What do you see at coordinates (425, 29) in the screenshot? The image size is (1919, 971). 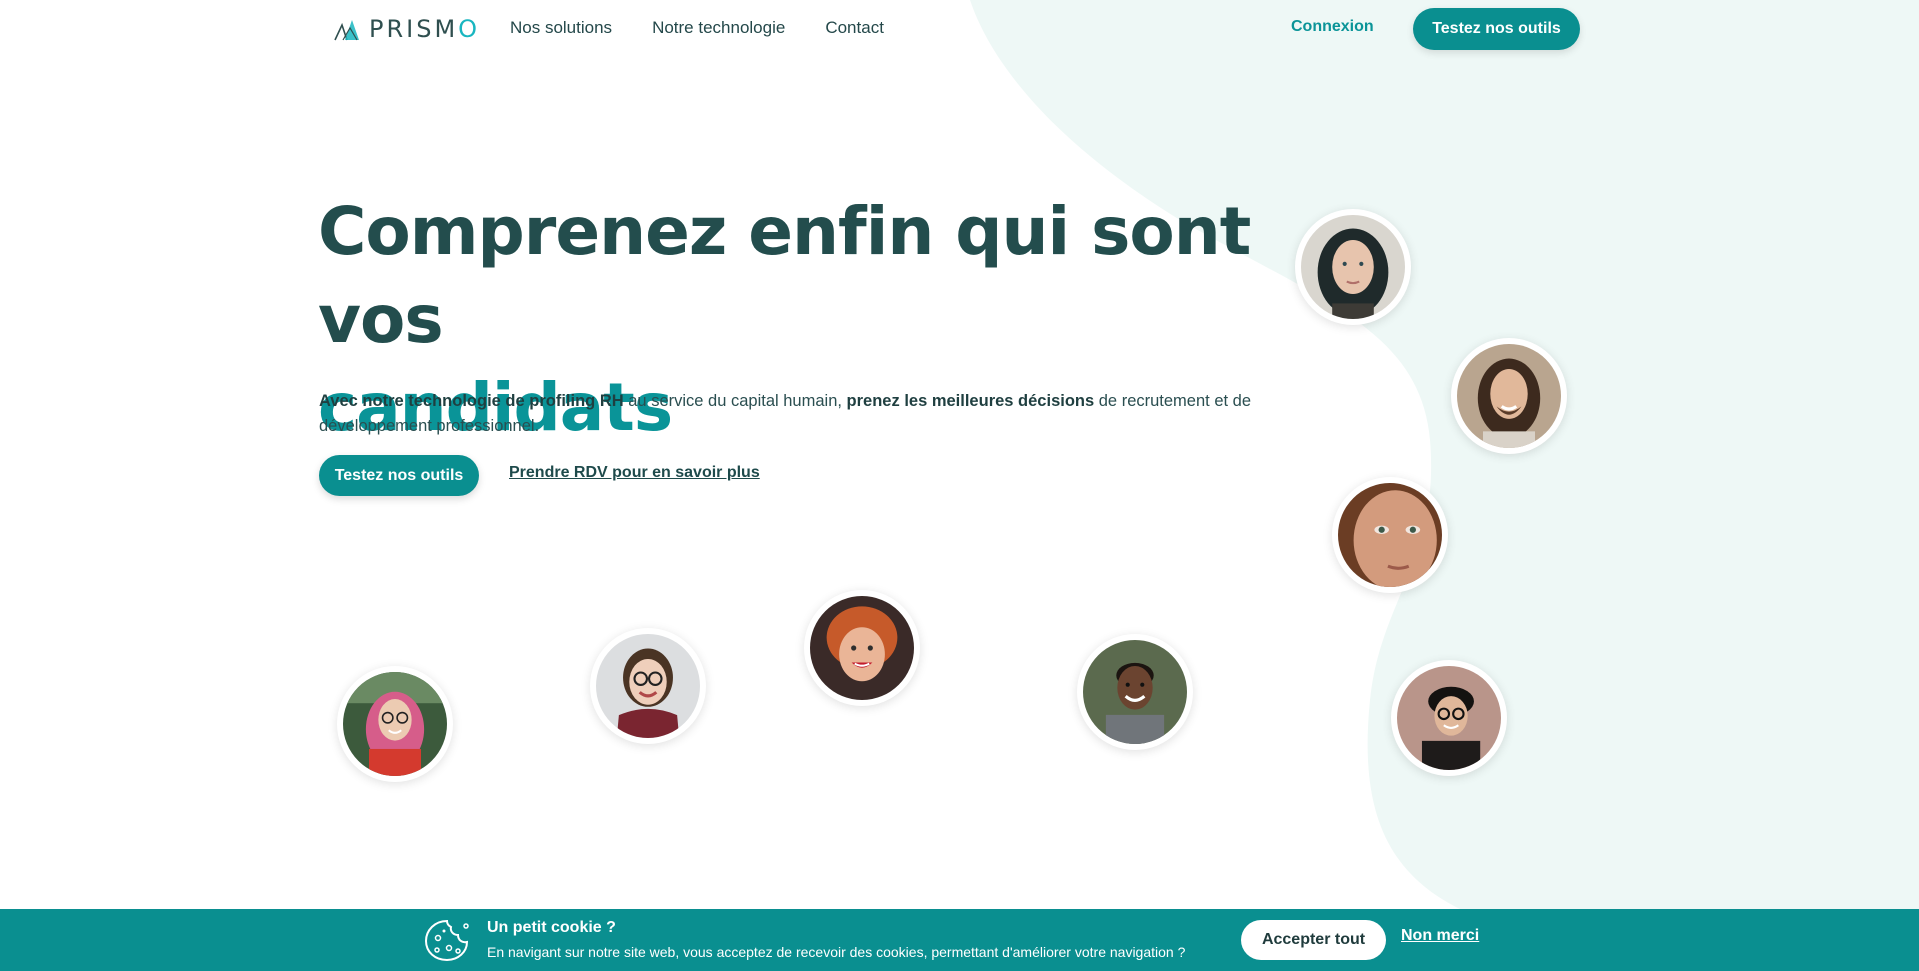 I see `logo-text: PRISMO` at bounding box center [425, 29].